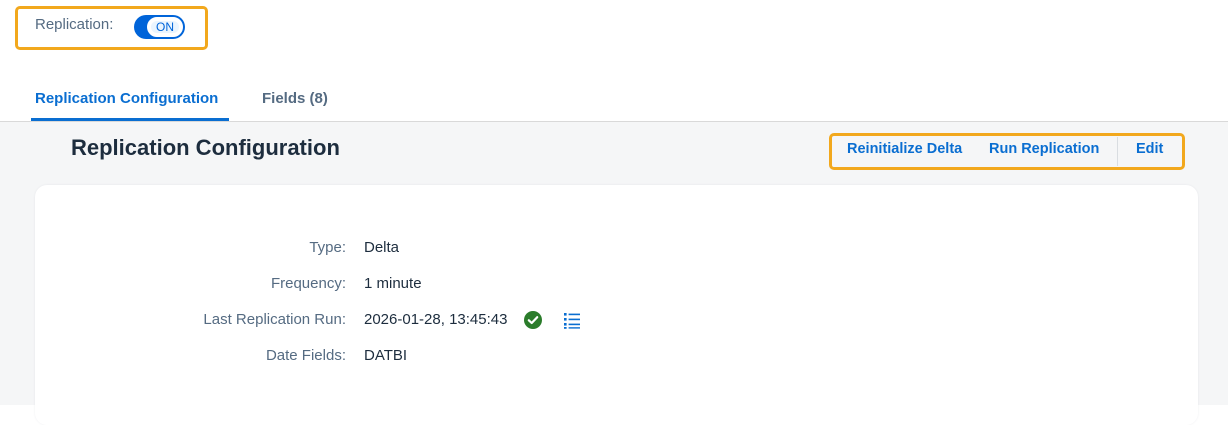 The image size is (1228, 425). I want to click on switch-state-text: ON, so click(165, 27).